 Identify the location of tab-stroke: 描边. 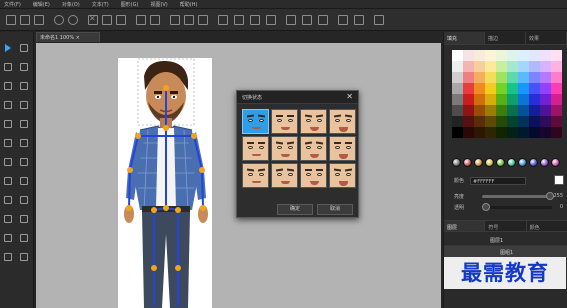
(505, 38).